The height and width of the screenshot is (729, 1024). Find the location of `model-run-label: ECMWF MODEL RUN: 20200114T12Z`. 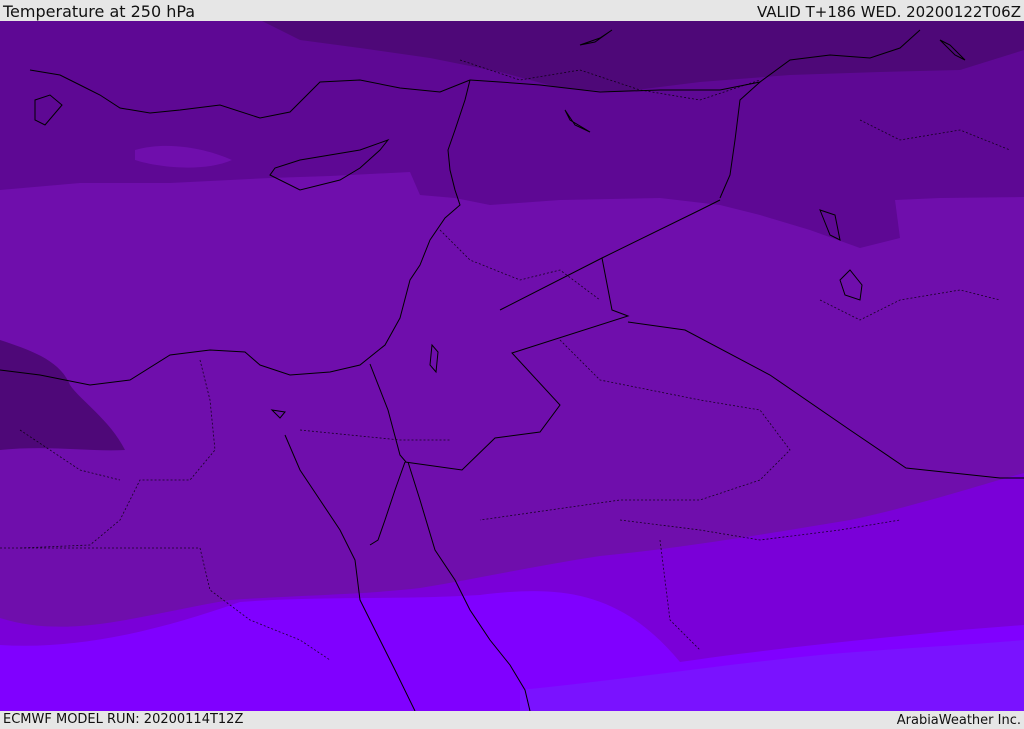

model-run-label: ECMWF MODEL RUN: 20200114T12Z is located at coordinates (123, 719).